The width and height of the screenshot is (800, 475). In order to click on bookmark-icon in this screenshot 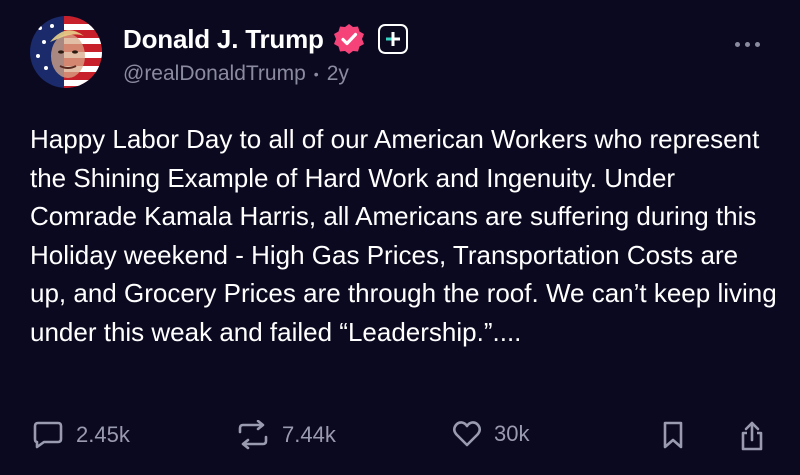, I will do `click(673, 435)`.